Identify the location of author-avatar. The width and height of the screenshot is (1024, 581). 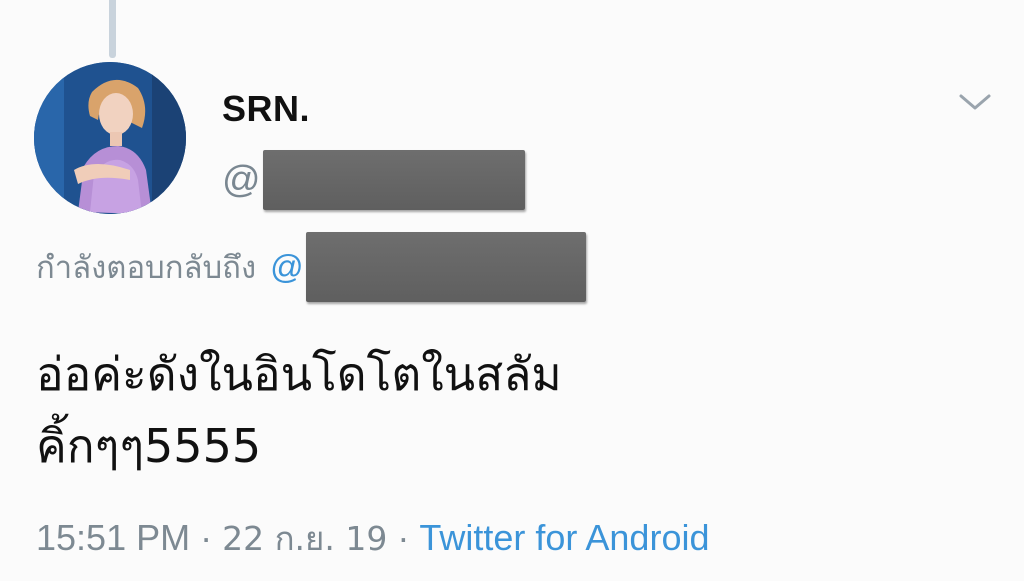
(110, 138).